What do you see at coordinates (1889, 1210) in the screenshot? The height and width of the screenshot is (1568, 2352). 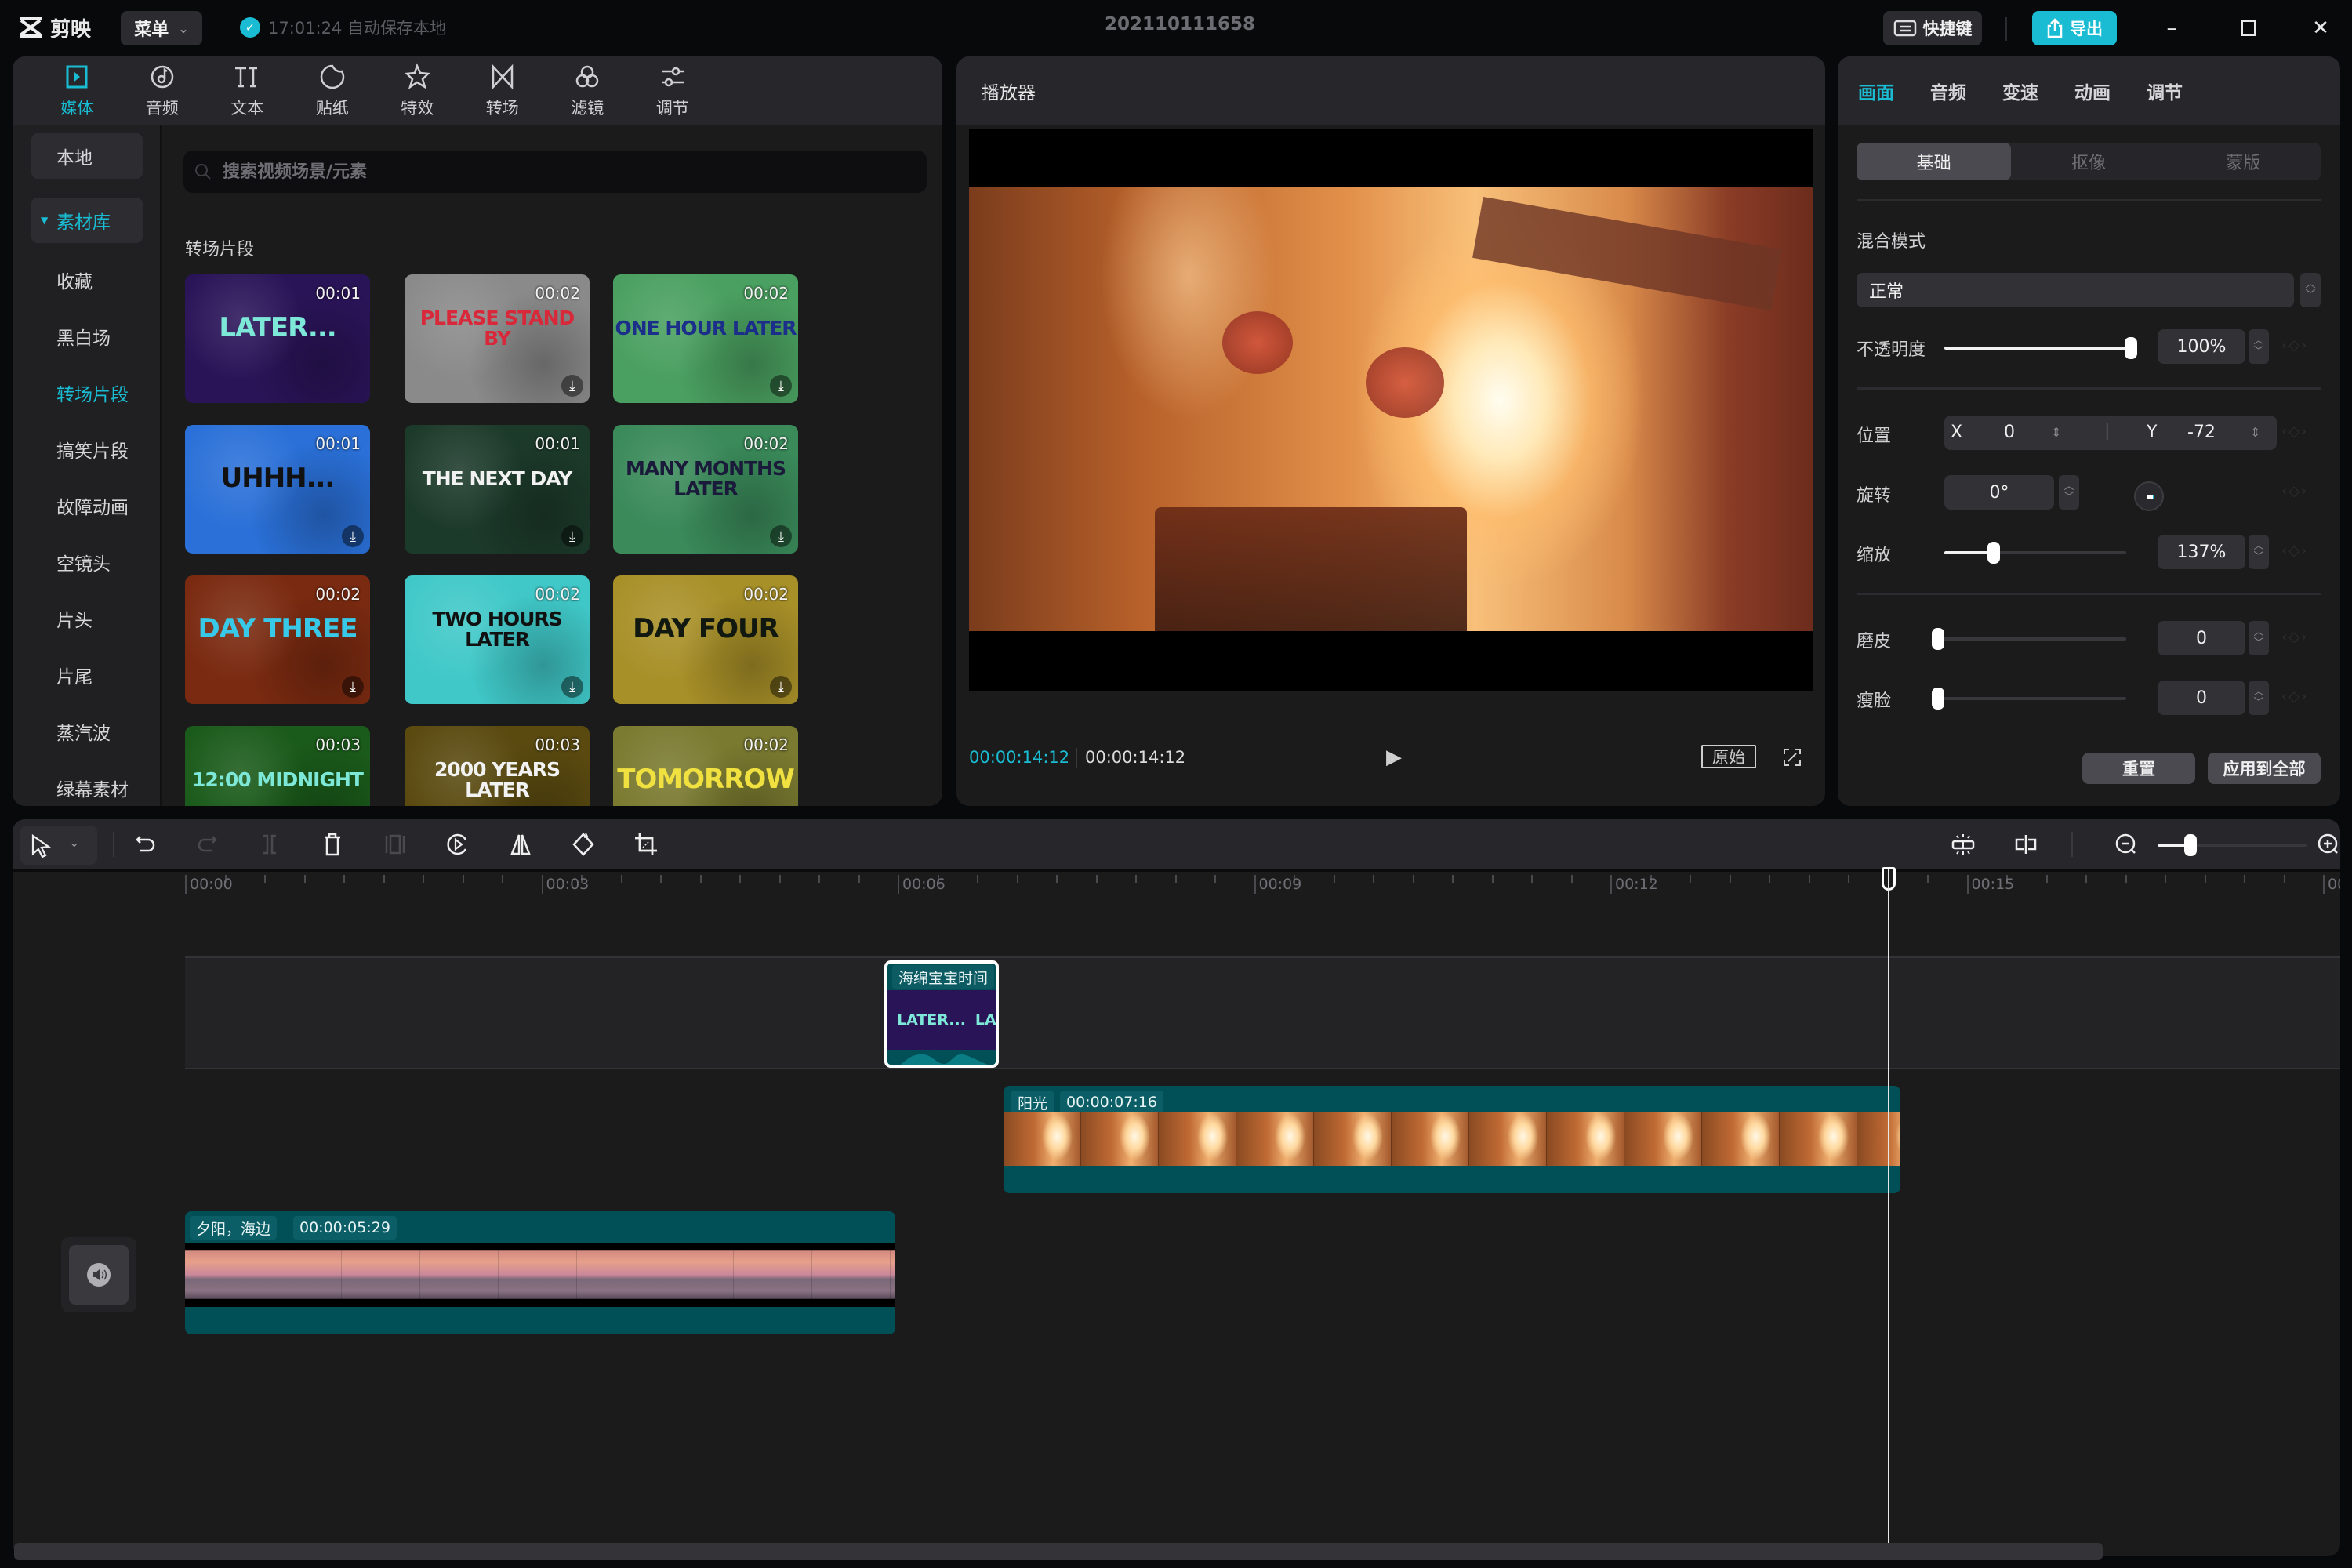 I see `playhead-line` at bounding box center [1889, 1210].